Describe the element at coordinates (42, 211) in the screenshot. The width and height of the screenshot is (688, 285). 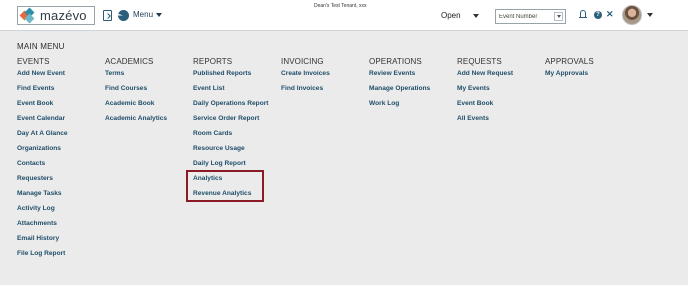
I see `menu-link-activity-log: Activity Log` at that location.